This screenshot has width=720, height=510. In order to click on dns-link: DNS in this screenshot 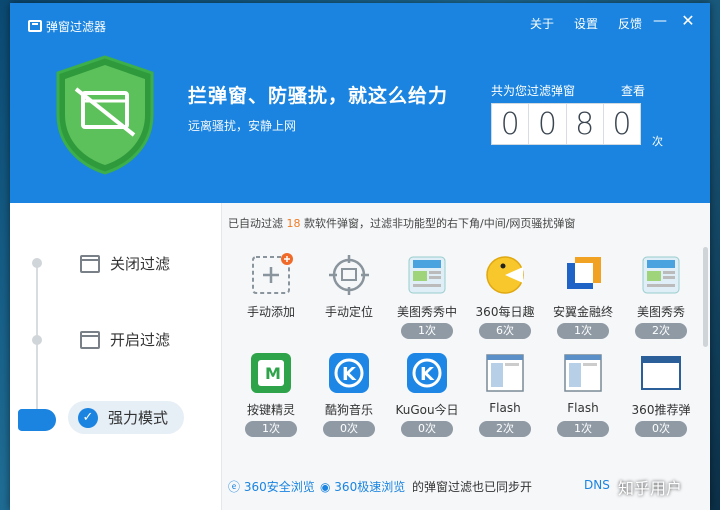, I will do `click(597, 485)`.